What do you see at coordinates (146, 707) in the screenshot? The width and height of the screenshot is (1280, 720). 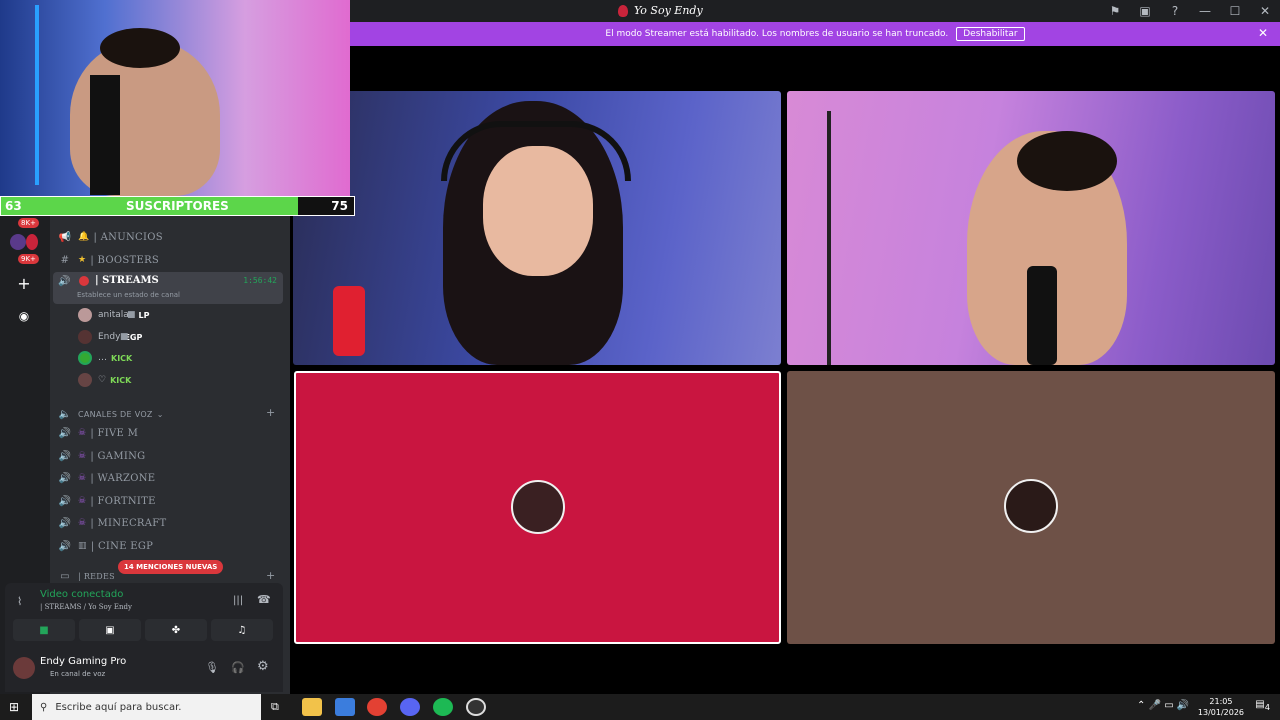 I see `taskbar-search: ⚲ Escribe aquí para buscar.` at bounding box center [146, 707].